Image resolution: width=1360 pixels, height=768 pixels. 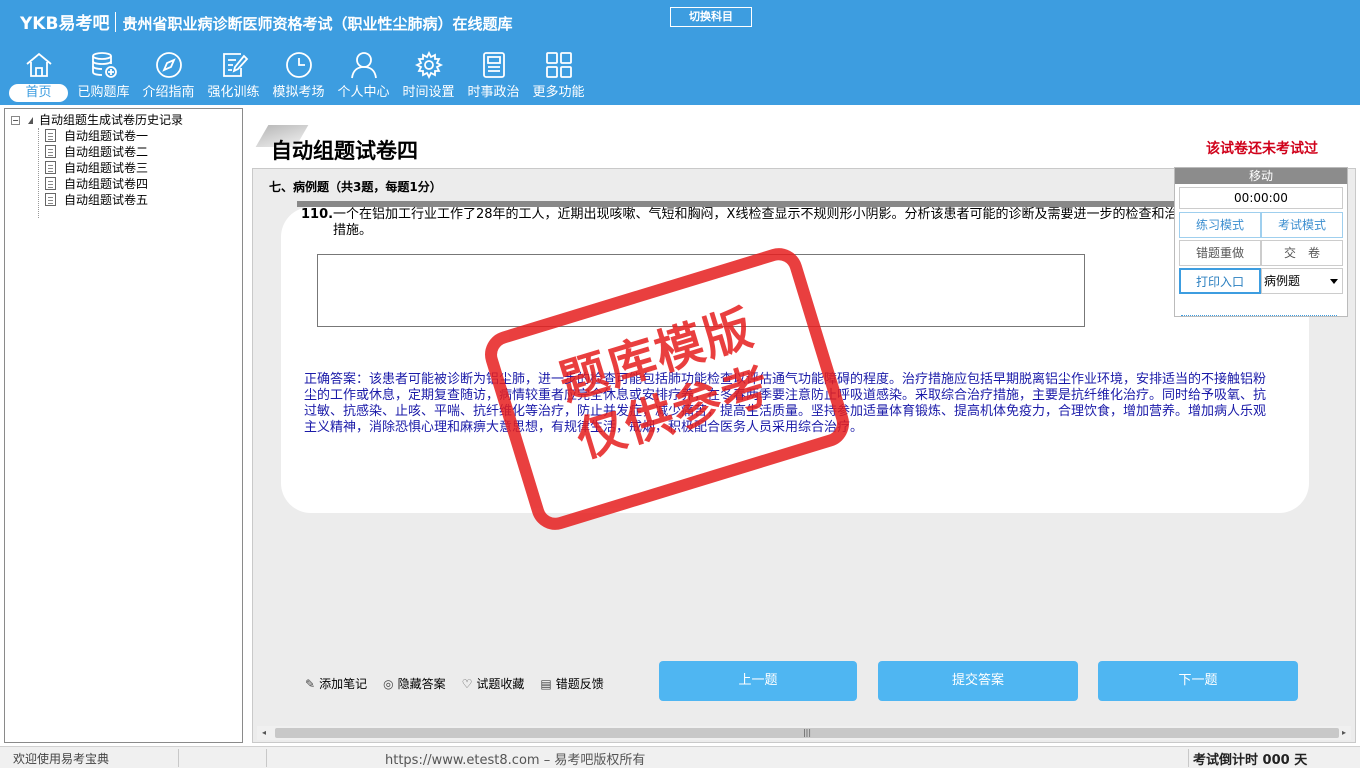 I want to click on scroll-thumb: |||, so click(x=807, y=733).